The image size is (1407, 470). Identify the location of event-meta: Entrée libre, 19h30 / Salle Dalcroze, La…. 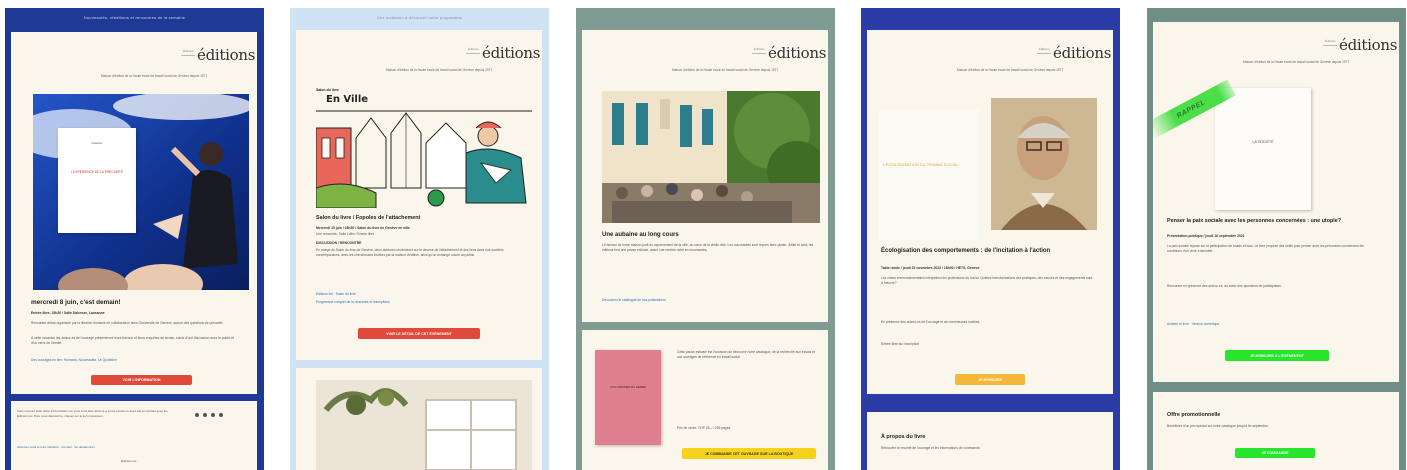
(68, 313).